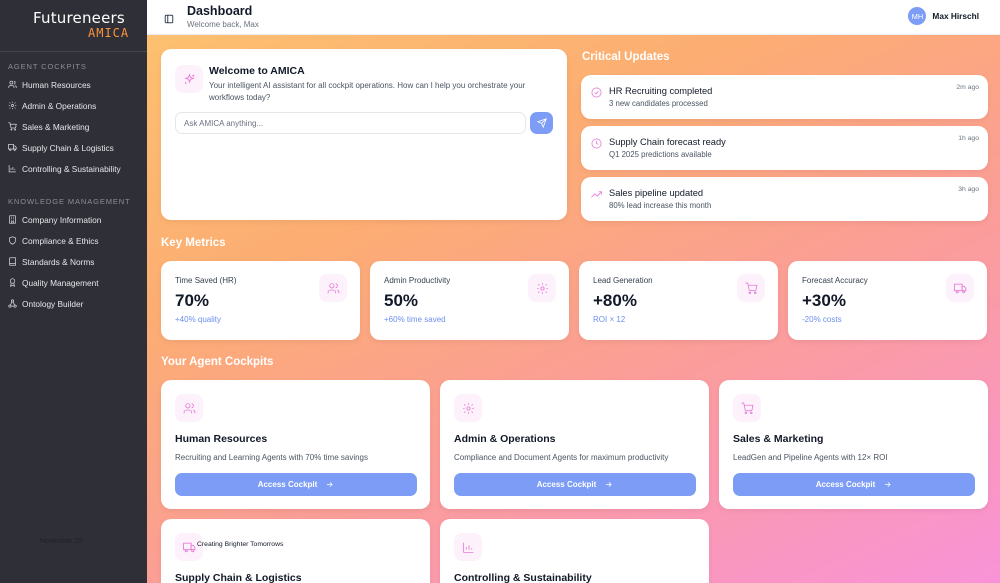 Image resolution: width=1000 pixels, height=583 pixels. What do you see at coordinates (778, 439) in the screenshot?
I see `cockpit-title: Sales & Marketing` at bounding box center [778, 439].